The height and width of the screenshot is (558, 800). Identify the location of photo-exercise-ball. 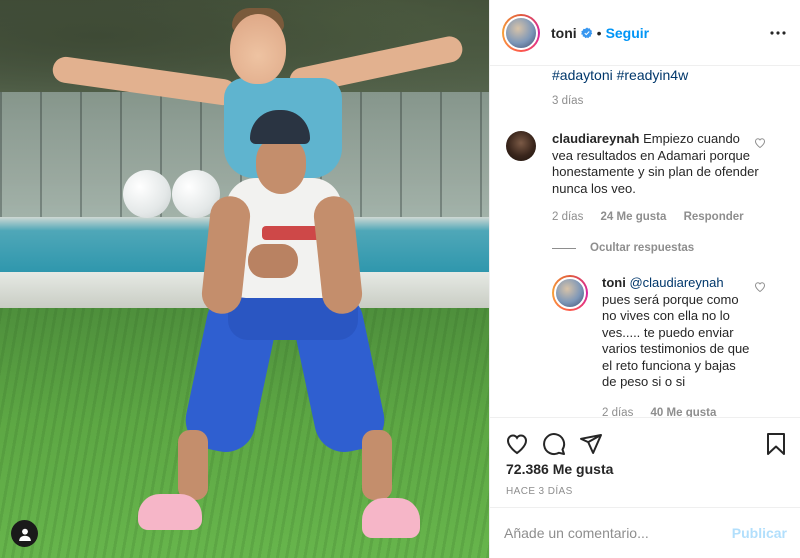
(147, 194).